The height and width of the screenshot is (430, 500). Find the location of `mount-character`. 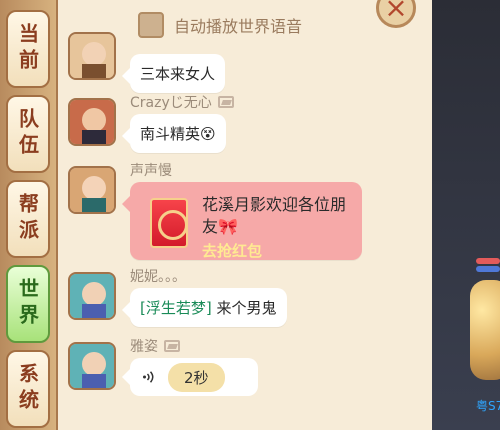

mount-character is located at coordinates (485, 330).